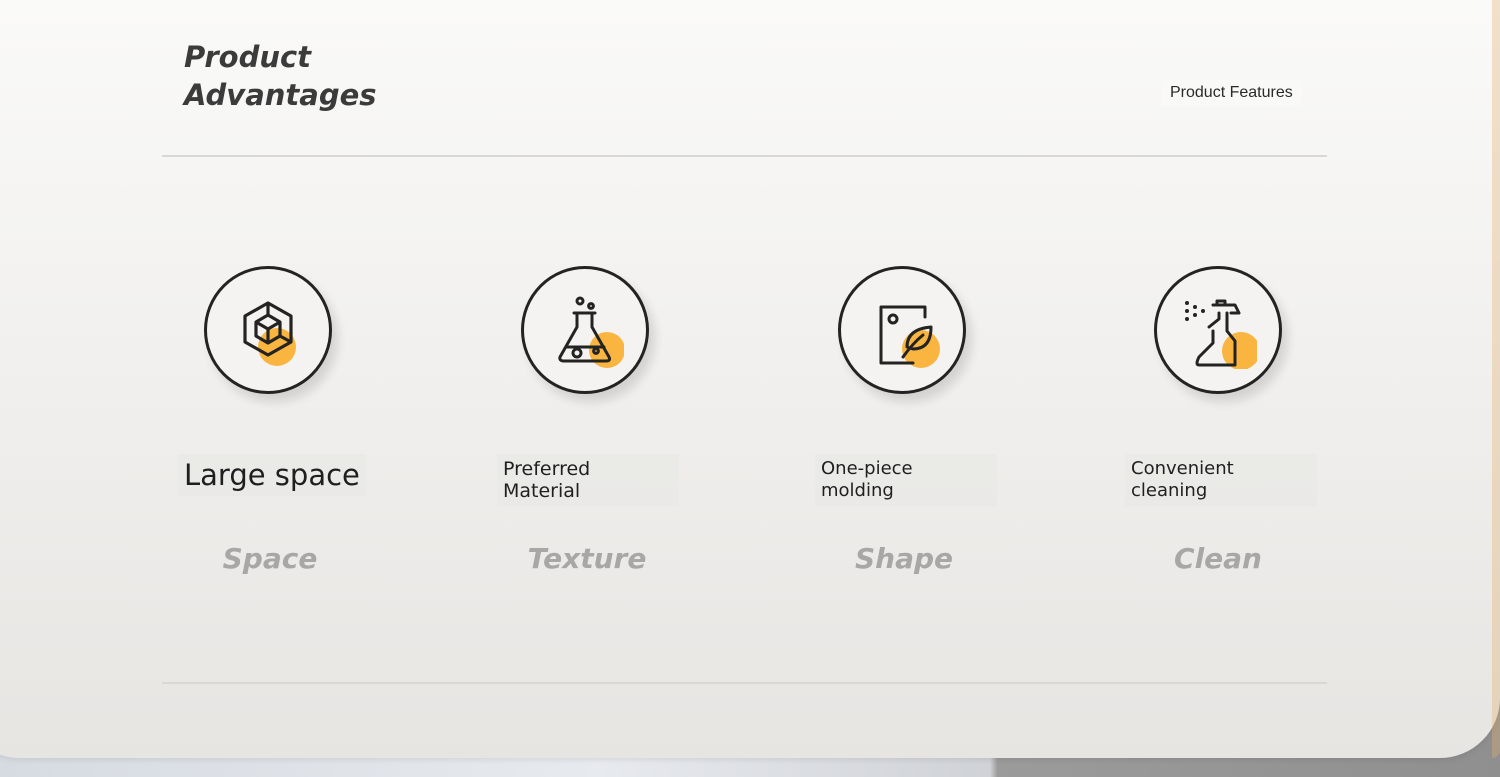 This screenshot has width=1500, height=777. I want to click on cube-icon, so click(268, 330).